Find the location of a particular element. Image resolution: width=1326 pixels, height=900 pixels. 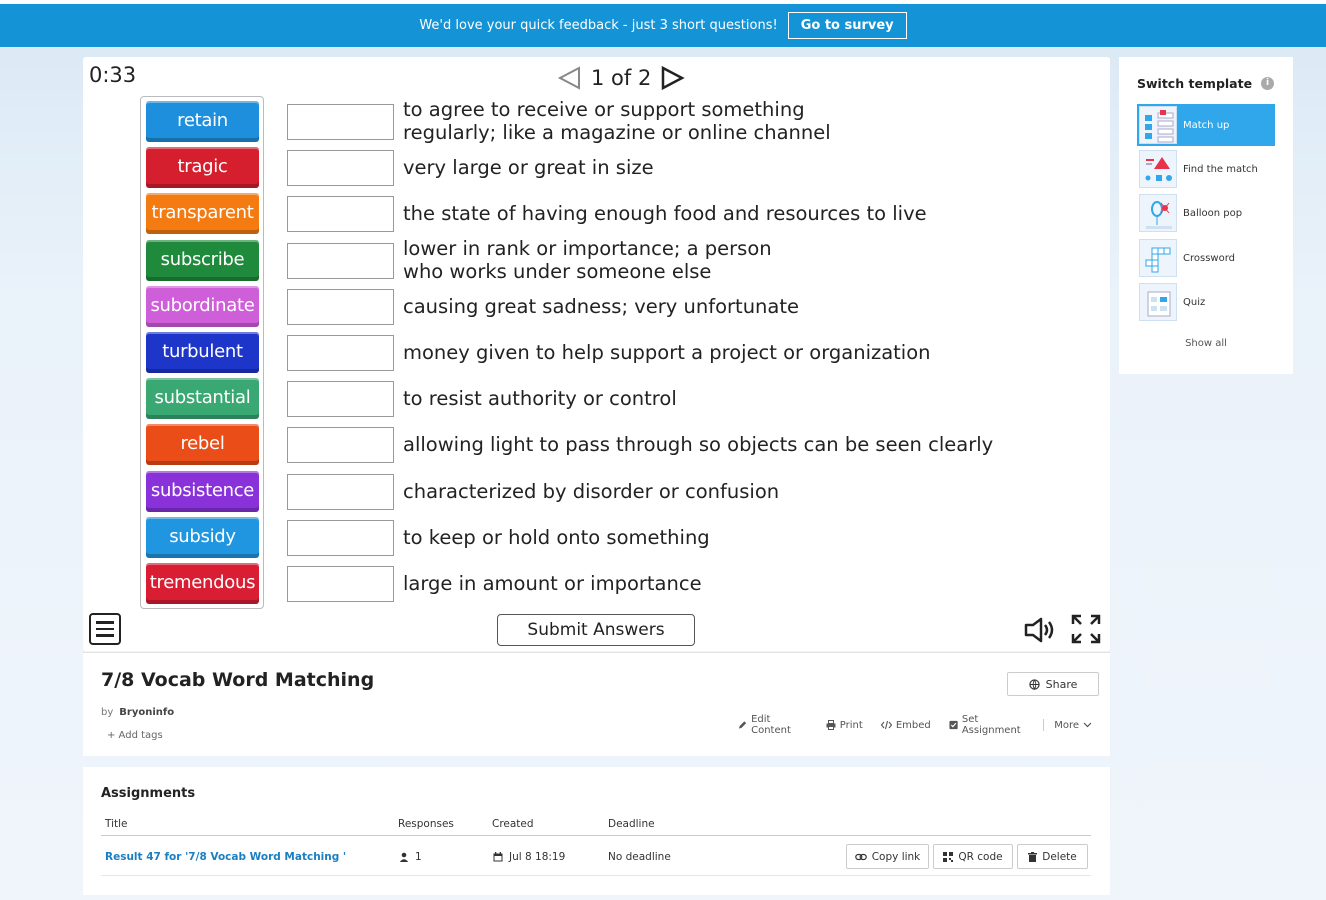

submit-answers-button: Submit Answers is located at coordinates (596, 630).